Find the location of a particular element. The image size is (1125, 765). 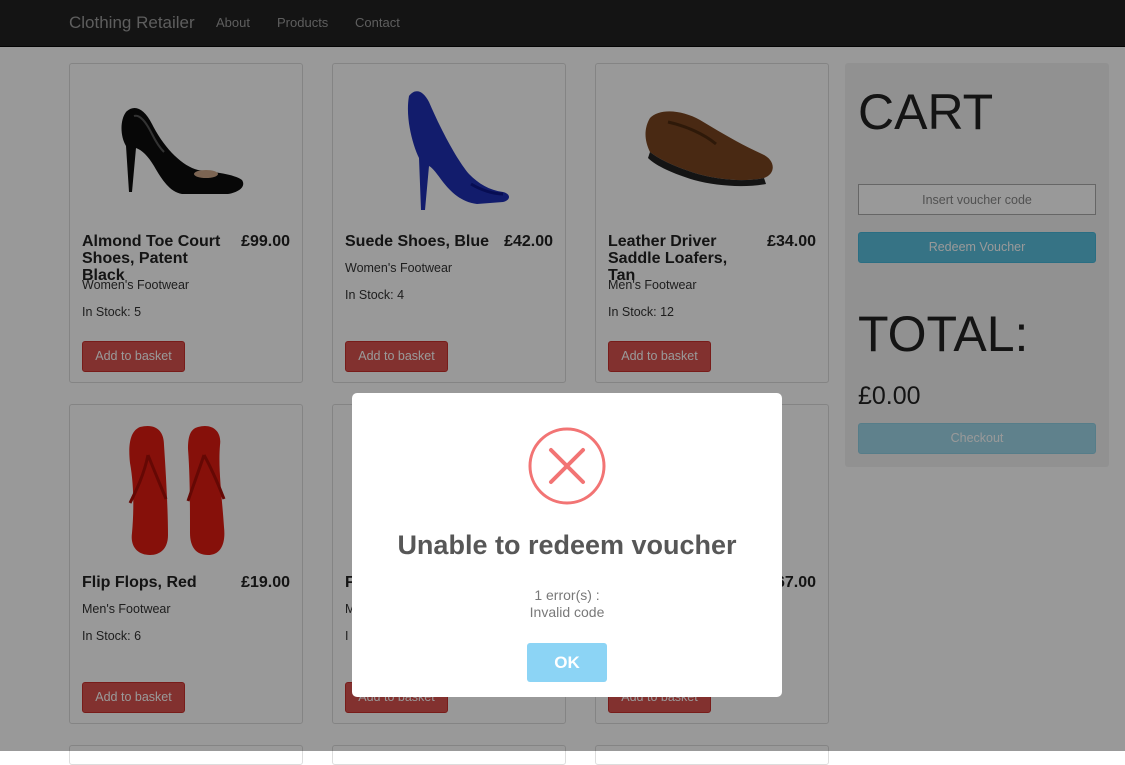

dialog-error-message: Invalid code is located at coordinates (567, 612).